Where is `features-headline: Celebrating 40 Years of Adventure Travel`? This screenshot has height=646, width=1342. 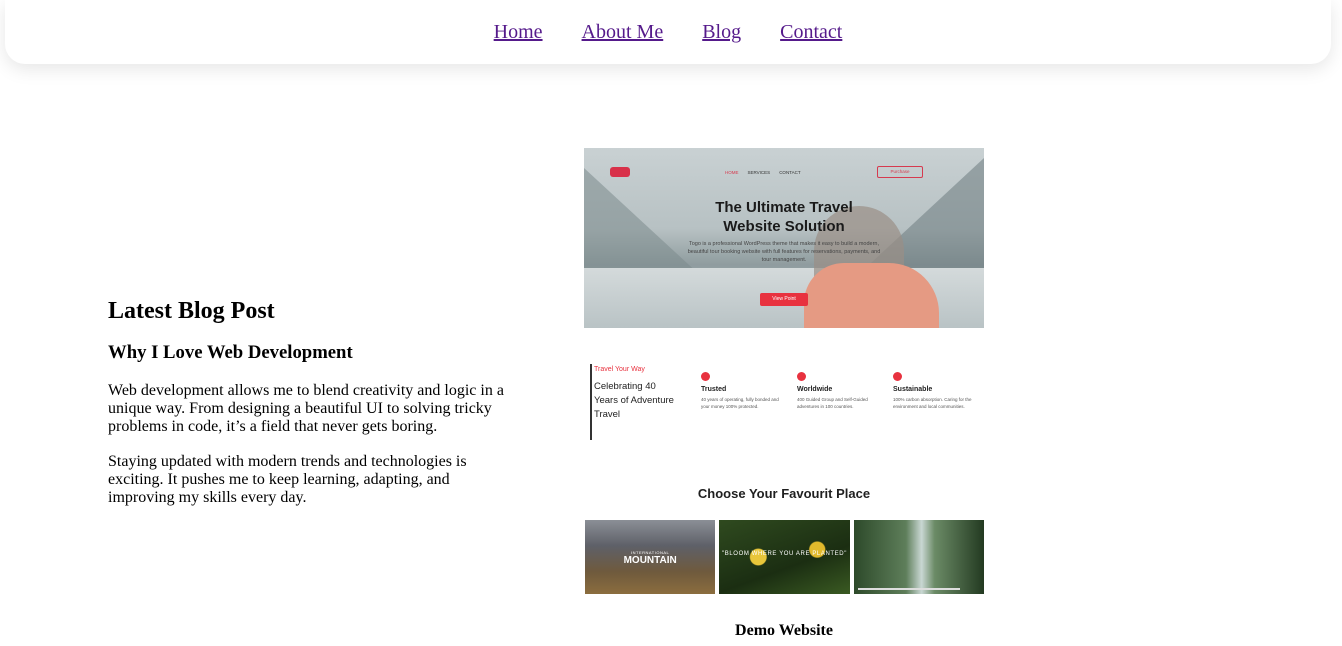 features-headline: Celebrating 40 Years of Adventure Travel is located at coordinates (634, 400).